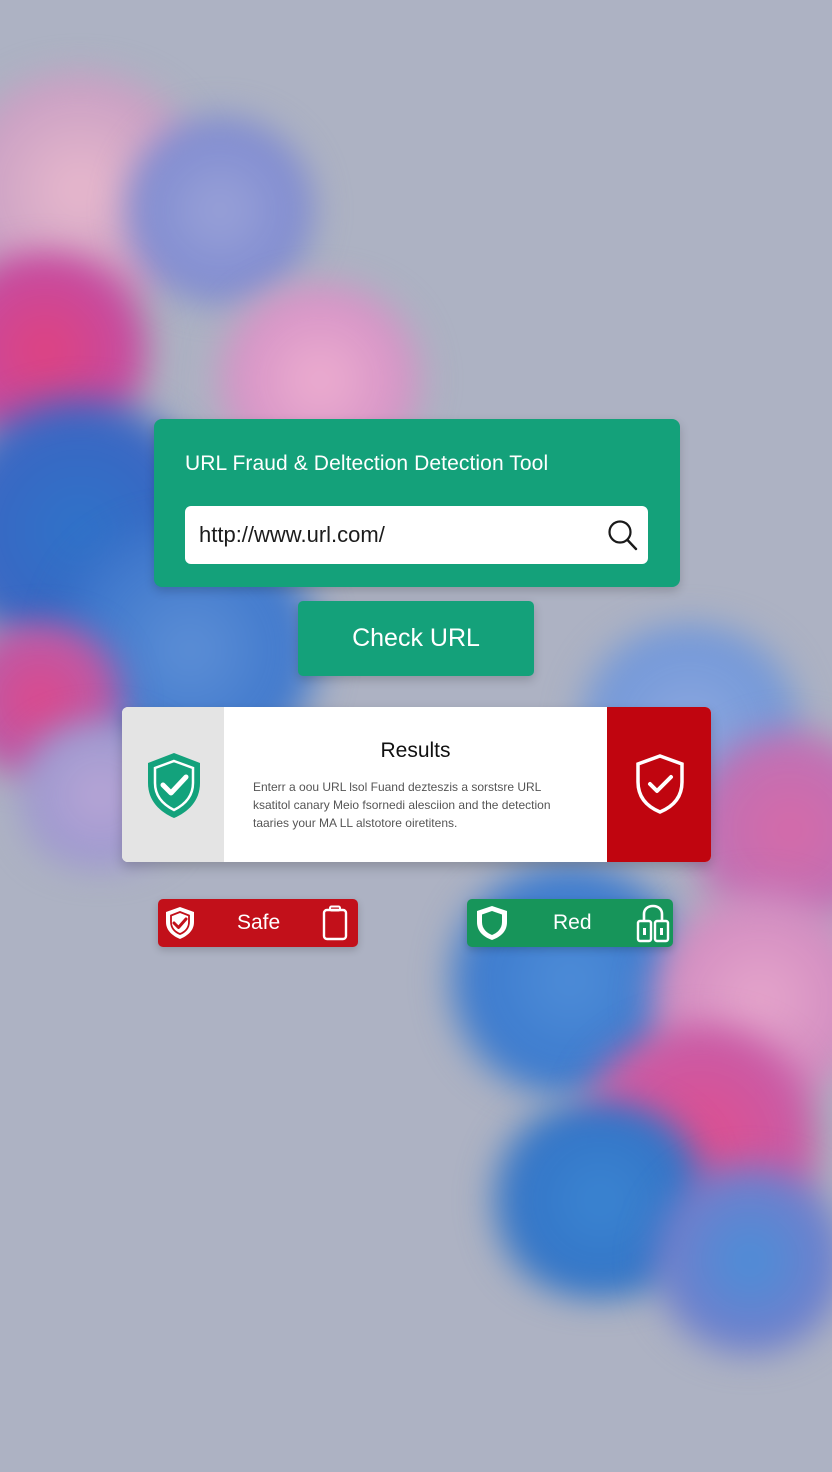 The height and width of the screenshot is (1472, 832). Describe the element at coordinates (415, 750) in the screenshot. I see `results-title: Results` at that location.